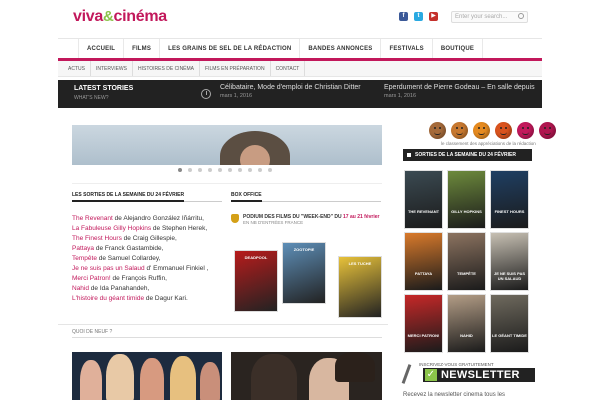 The height and width of the screenshot is (400, 600). Describe the element at coordinates (227, 145) in the screenshot. I see `featured-slider-image` at that location.